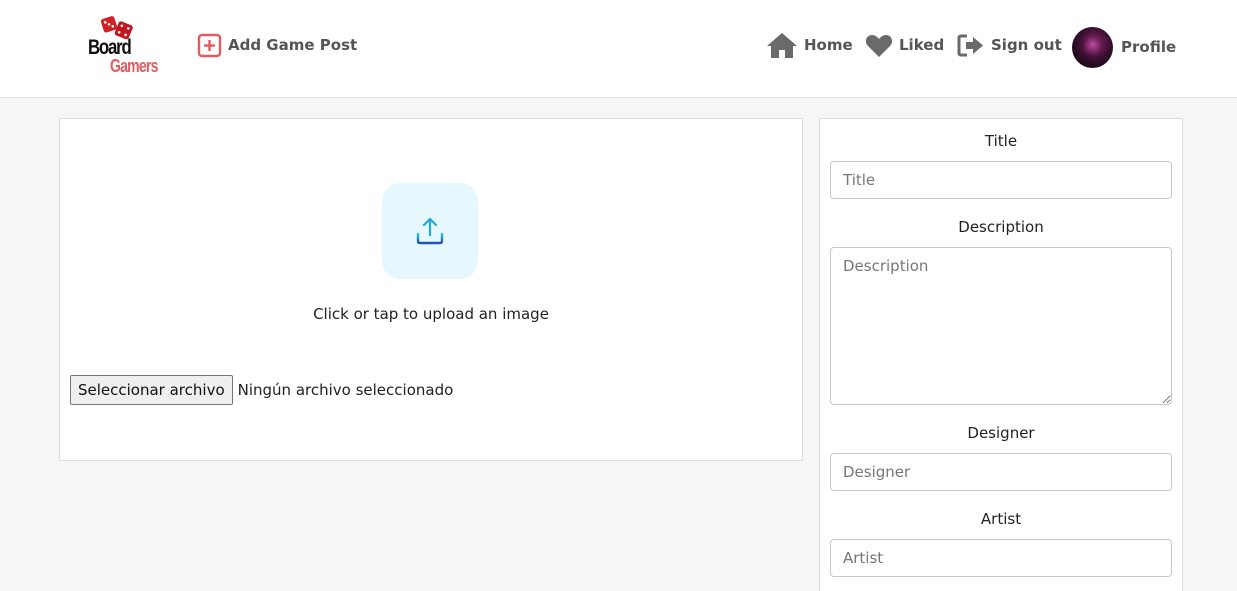  Describe the element at coordinates (1092, 47) in the screenshot. I see `avatar` at that location.